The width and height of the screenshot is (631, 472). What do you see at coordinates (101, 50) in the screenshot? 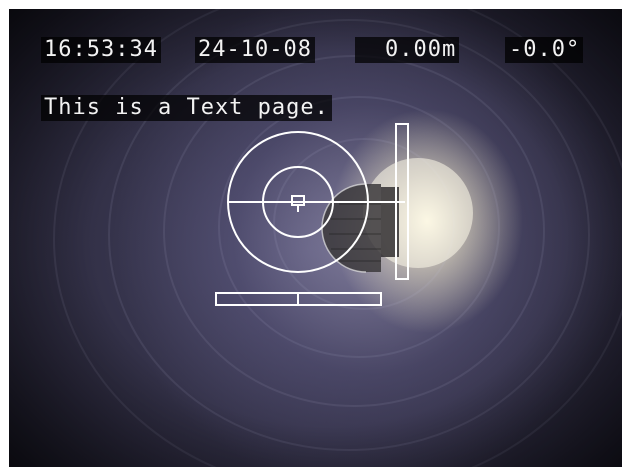
I see `hud-time: 16:53:34` at bounding box center [101, 50].